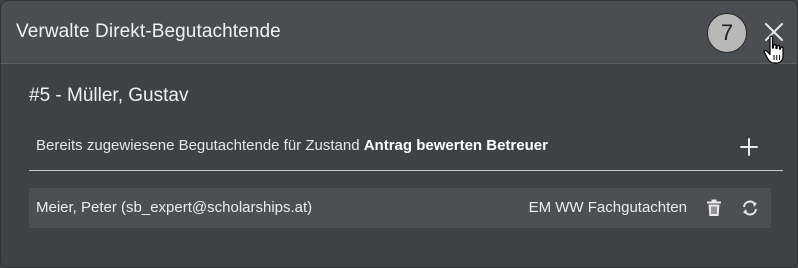 The width and height of the screenshot is (798, 268). What do you see at coordinates (749, 147) in the screenshot?
I see `plus-icon` at bounding box center [749, 147].